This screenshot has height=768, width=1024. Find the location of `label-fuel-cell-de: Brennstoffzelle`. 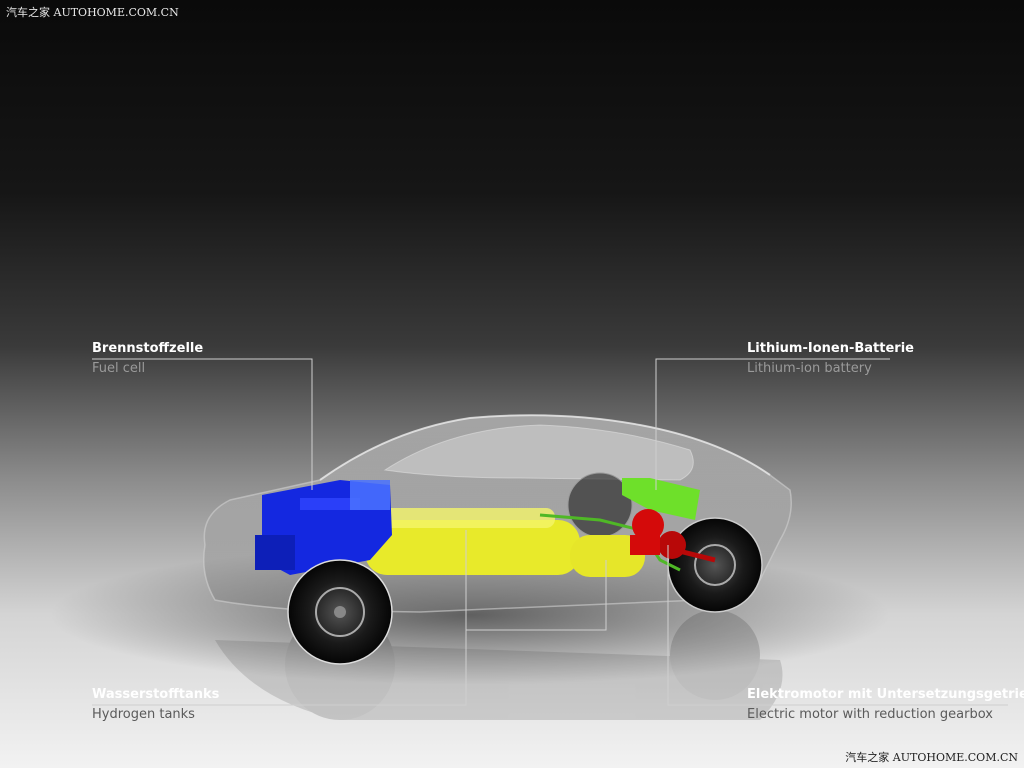

label-fuel-cell-de: Brennstoffzelle is located at coordinates (148, 348).